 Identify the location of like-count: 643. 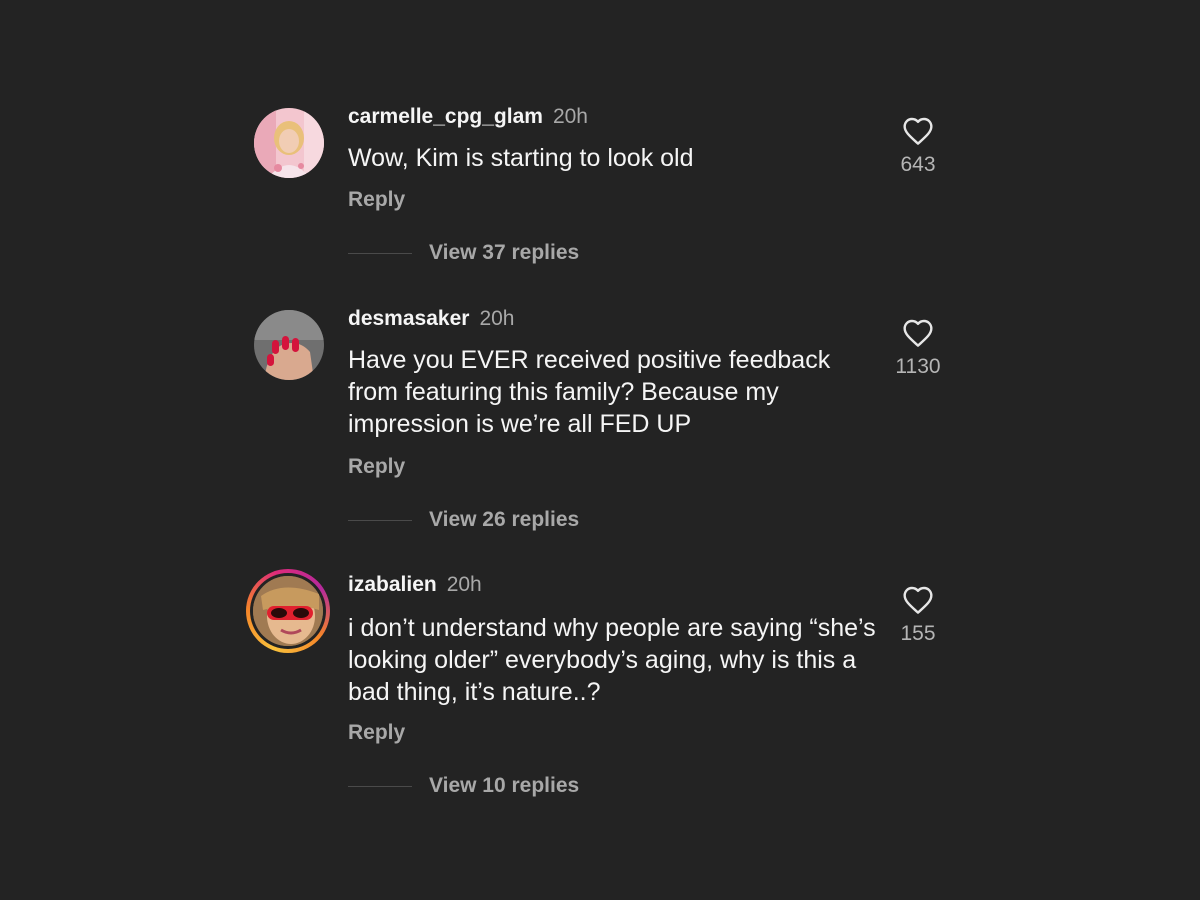
(918, 164).